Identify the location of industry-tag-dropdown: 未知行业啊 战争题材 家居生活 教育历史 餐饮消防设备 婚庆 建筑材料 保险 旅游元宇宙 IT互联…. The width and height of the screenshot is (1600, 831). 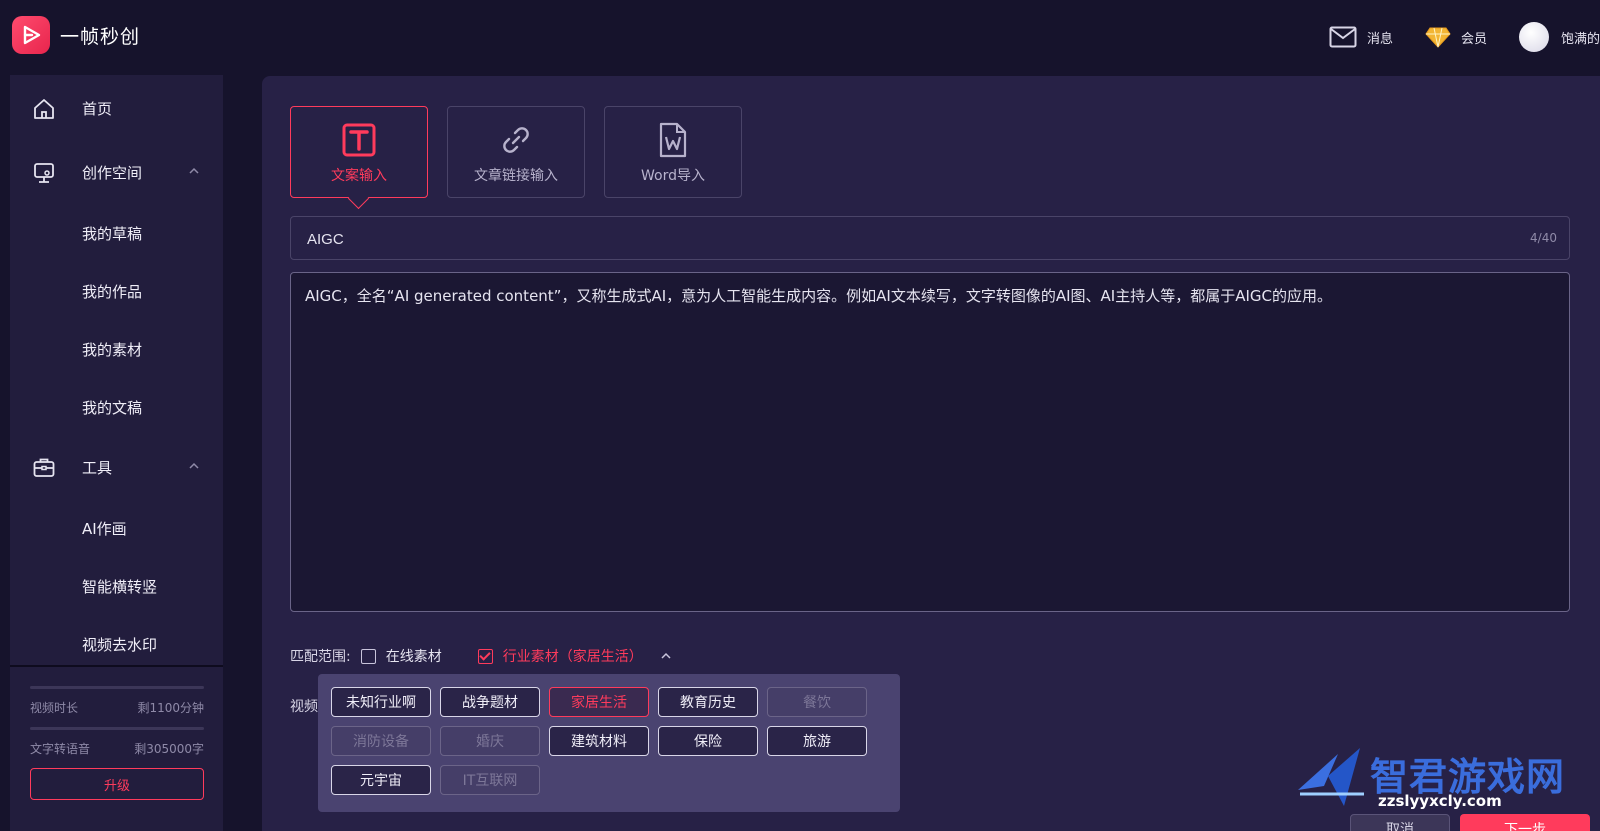
(609, 743).